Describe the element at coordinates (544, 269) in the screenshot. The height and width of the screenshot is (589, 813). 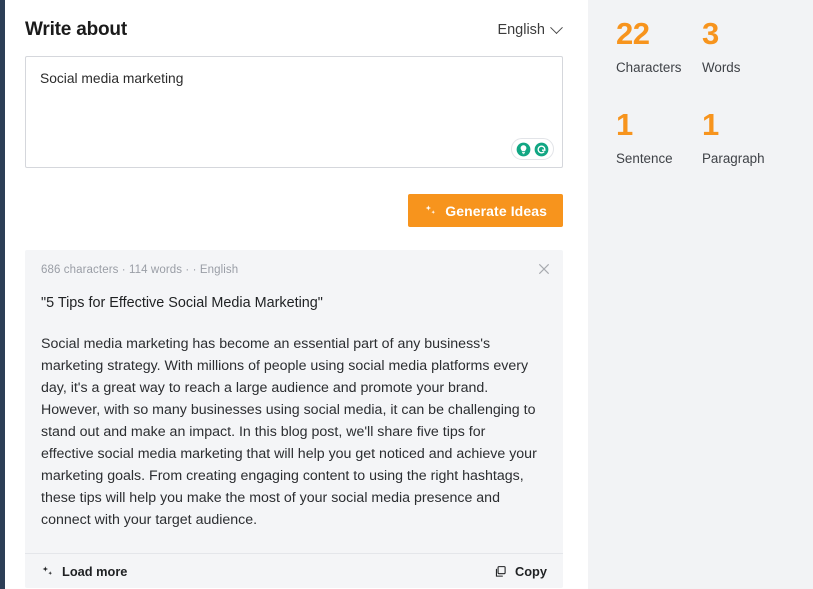
I see `close-icon` at that location.